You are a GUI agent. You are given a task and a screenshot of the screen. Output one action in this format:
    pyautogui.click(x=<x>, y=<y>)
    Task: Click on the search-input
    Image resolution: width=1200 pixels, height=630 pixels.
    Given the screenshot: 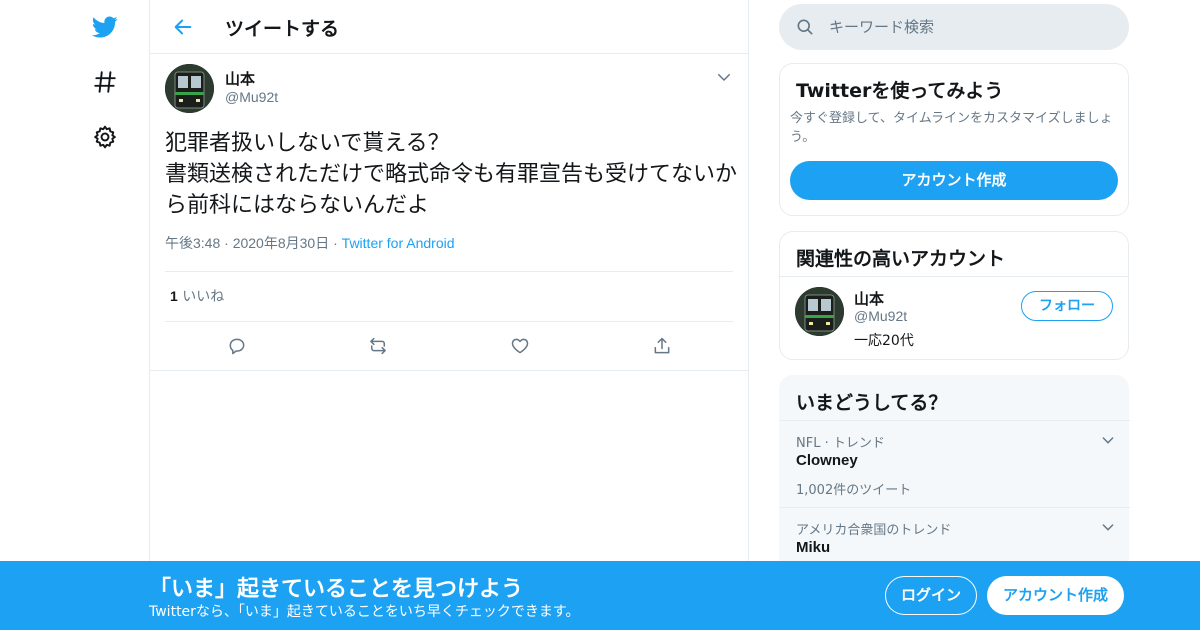 What is the action you would take?
    pyautogui.click(x=969, y=27)
    